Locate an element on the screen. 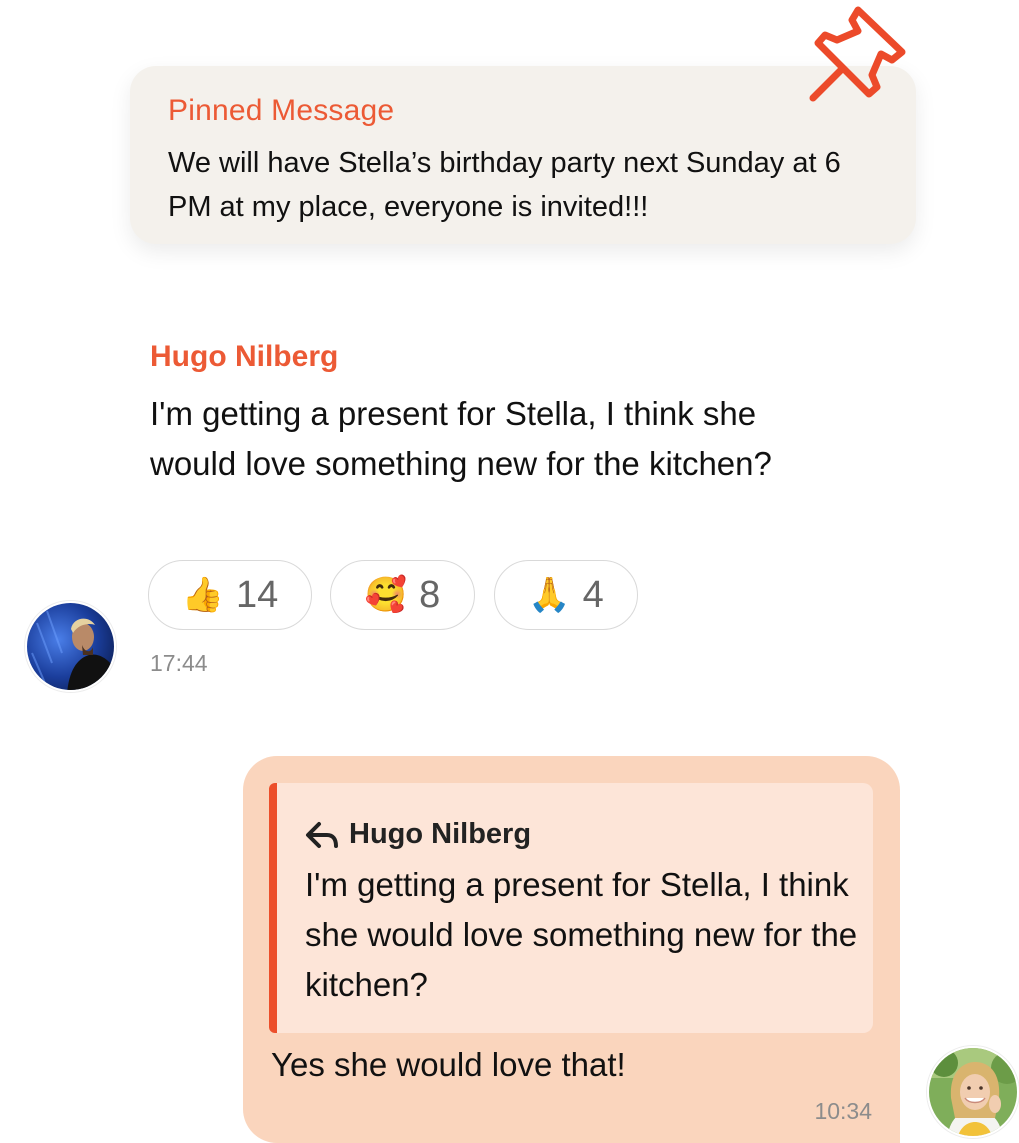 The width and height of the screenshot is (1019, 1143). reaction-smiling-hearts: 🥰 8 is located at coordinates (402, 595).